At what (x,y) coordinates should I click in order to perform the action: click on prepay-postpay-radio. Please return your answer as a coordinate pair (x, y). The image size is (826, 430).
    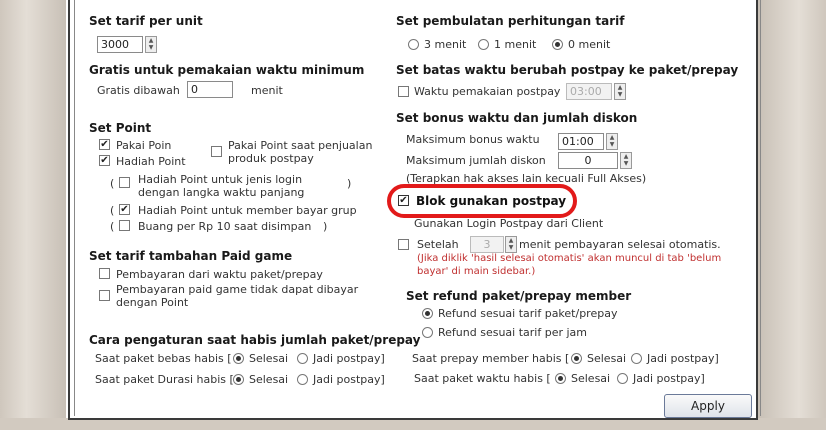
    Looking at the image, I should click on (636, 358).